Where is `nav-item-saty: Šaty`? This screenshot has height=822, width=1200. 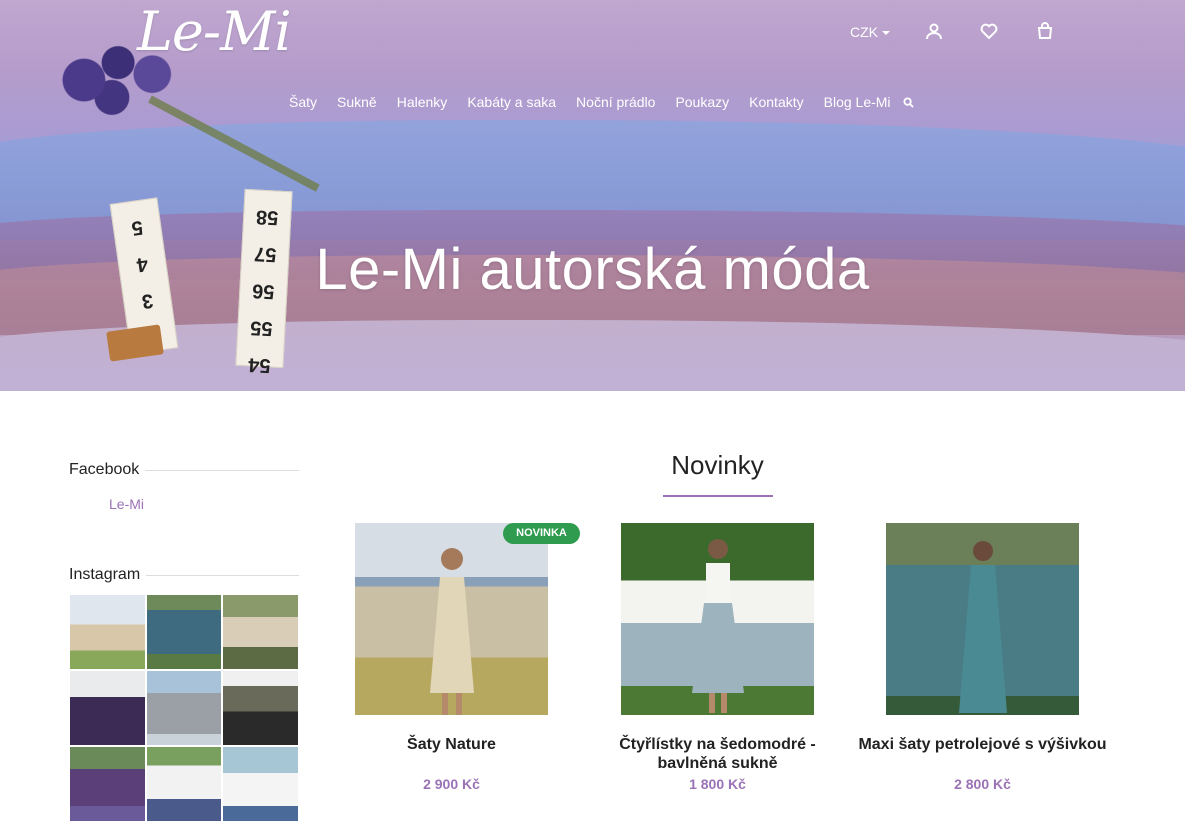 nav-item-saty: Šaty is located at coordinates (303, 102).